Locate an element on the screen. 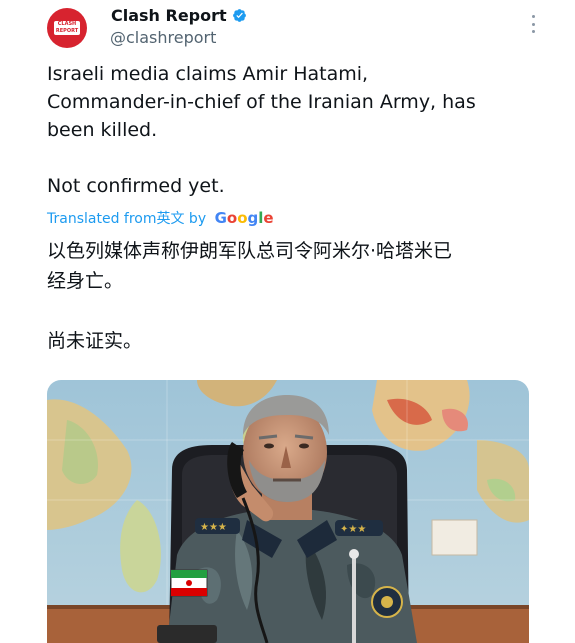  avatar-logo: CLASH REPORT is located at coordinates (67, 28).